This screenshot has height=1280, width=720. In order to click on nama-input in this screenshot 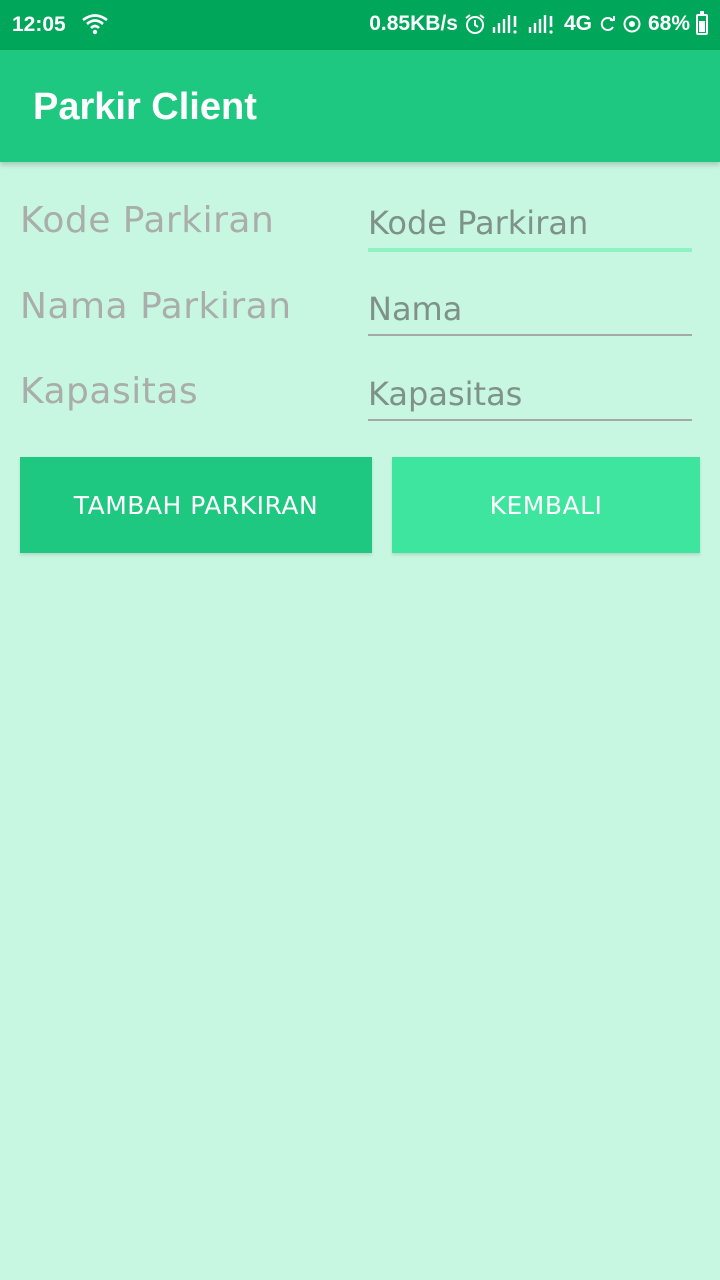, I will do `click(530, 309)`.